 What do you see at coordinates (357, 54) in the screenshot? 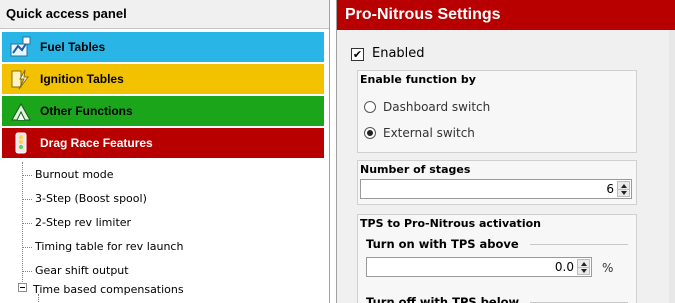
I see `enabled-checkbox: ✔` at bounding box center [357, 54].